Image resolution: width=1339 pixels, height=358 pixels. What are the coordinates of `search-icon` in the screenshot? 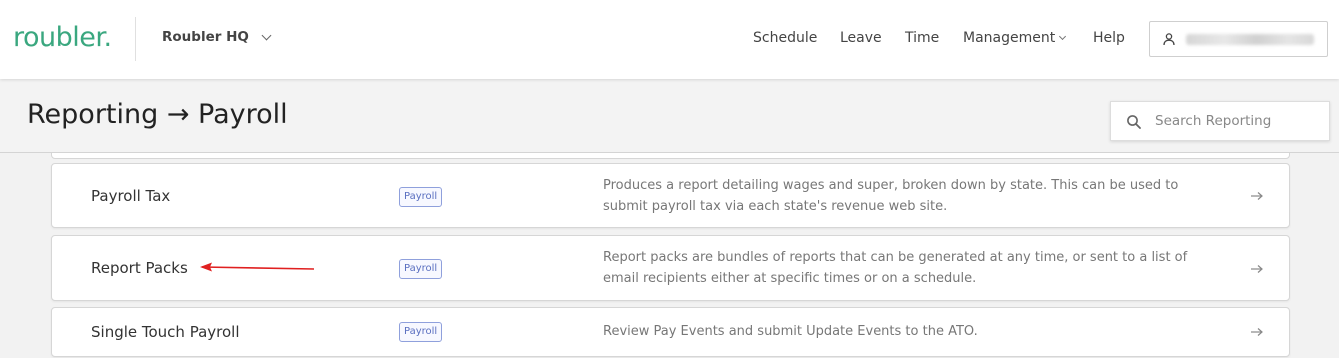 It's located at (1134, 122).